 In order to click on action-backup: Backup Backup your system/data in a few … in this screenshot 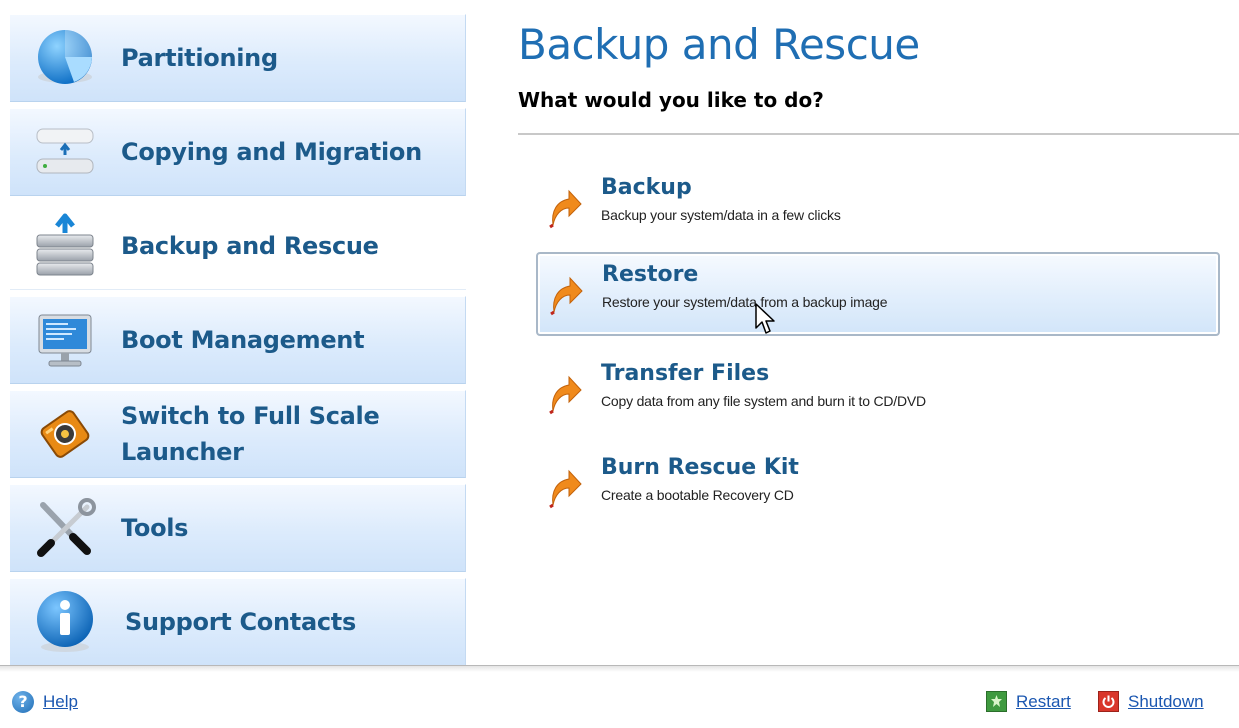, I will do `click(878, 208)`.